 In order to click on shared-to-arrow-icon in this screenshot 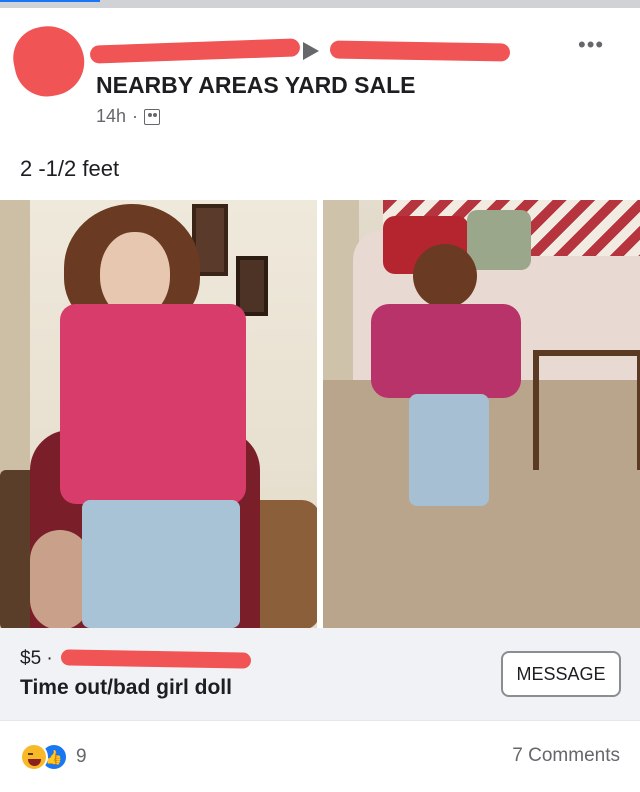, I will do `click(311, 51)`.